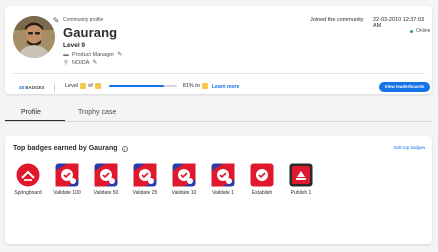 The height and width of the screenshot is (252, 438). What do you see at coordinates (67, 193) in the screenshot?
I see `badge-label: Validate 100` at bounding box center [67, 193].